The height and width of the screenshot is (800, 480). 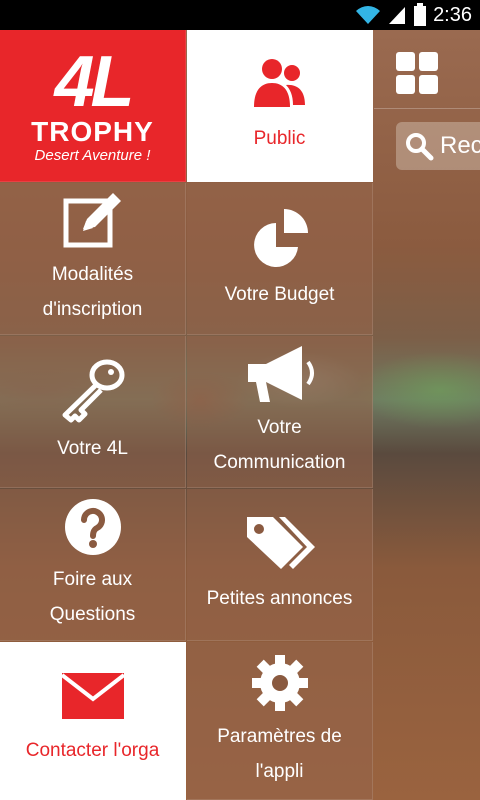 I want to click on tile-annonces-label: Petites annonces, so click(x=279, y=598).